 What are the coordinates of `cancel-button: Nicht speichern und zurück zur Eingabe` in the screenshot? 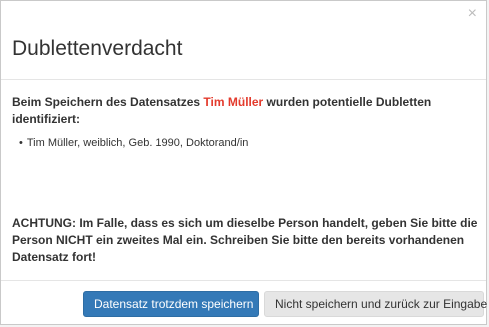 It's located at (375, 304).